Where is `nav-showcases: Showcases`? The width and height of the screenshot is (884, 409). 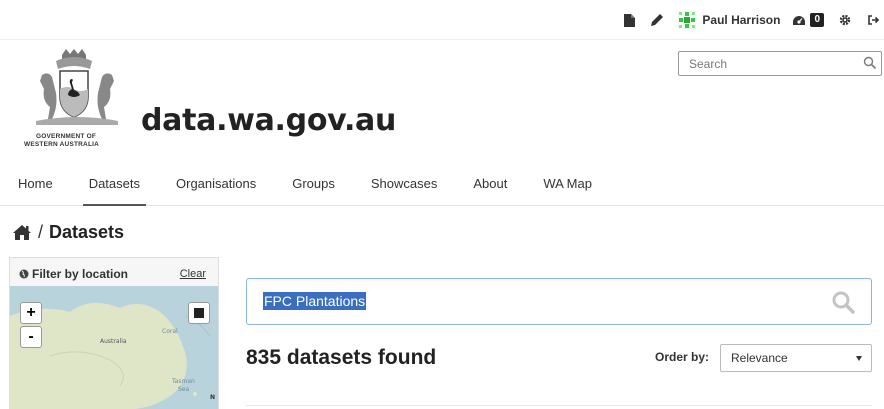
nav-showcases: Showcases is located at coordinates (404, 186).